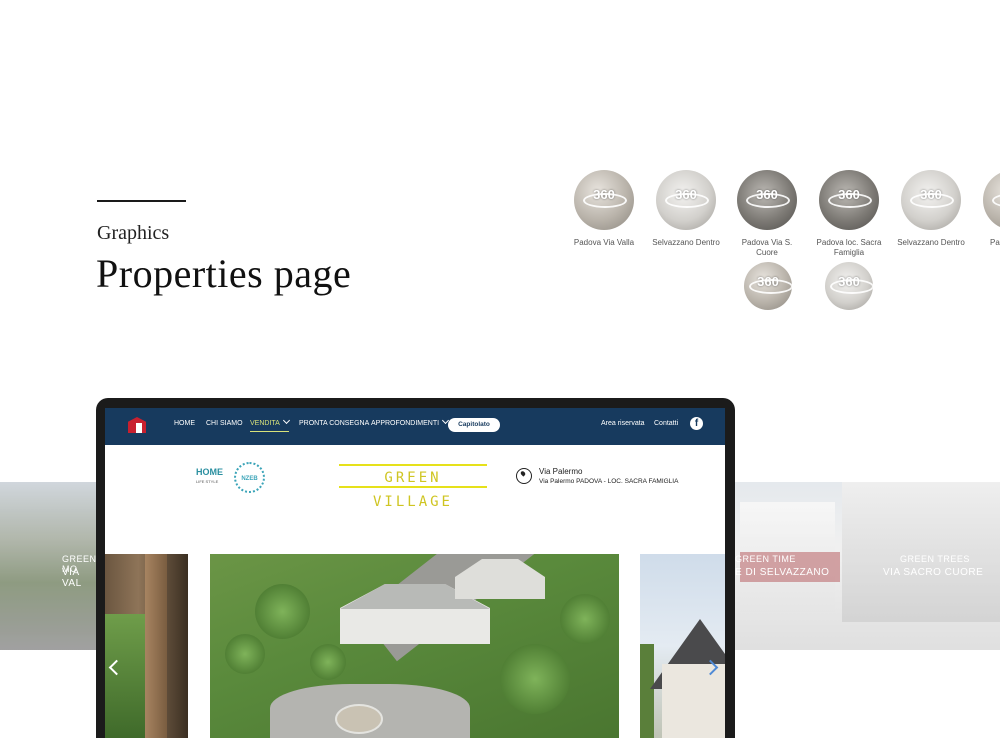 The image size is (1000, 738). I want to click on capitolato-button: Capitolato, so click(474, 425).